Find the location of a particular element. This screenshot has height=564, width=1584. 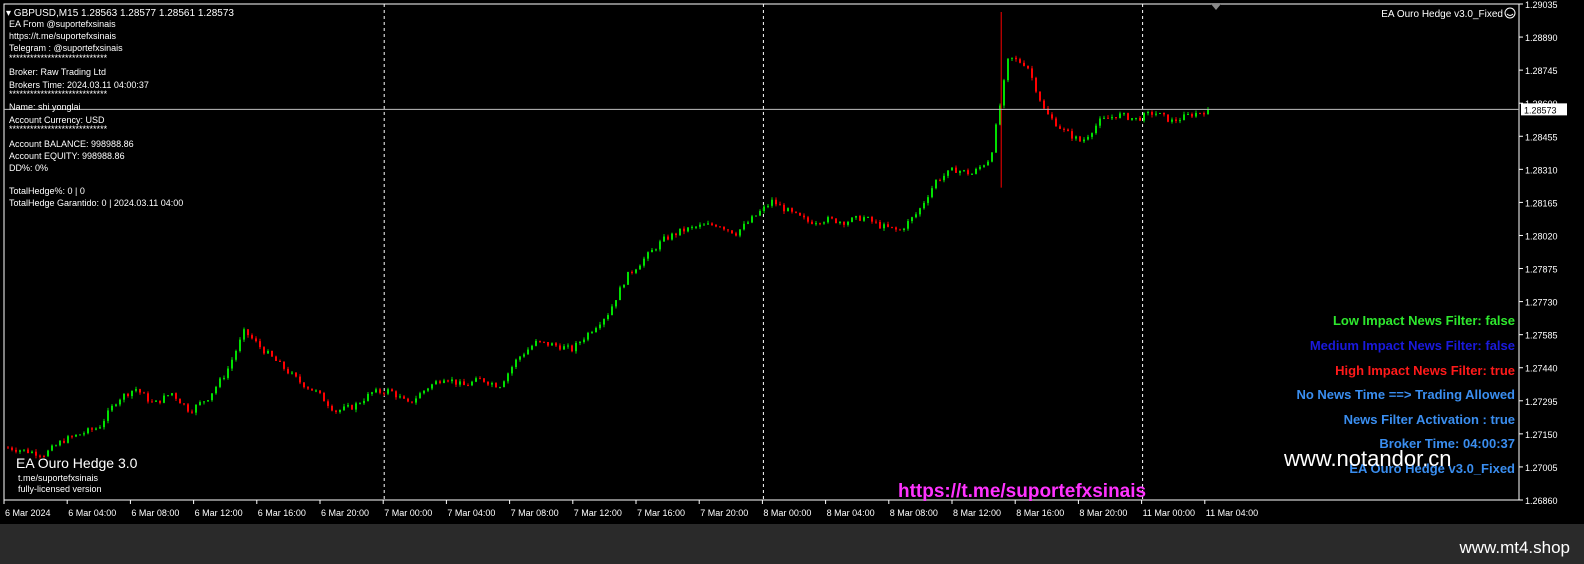

ea-name-top: EA Ouro Hedge v3.0_Fixed is located at coordinates (1442, 14).